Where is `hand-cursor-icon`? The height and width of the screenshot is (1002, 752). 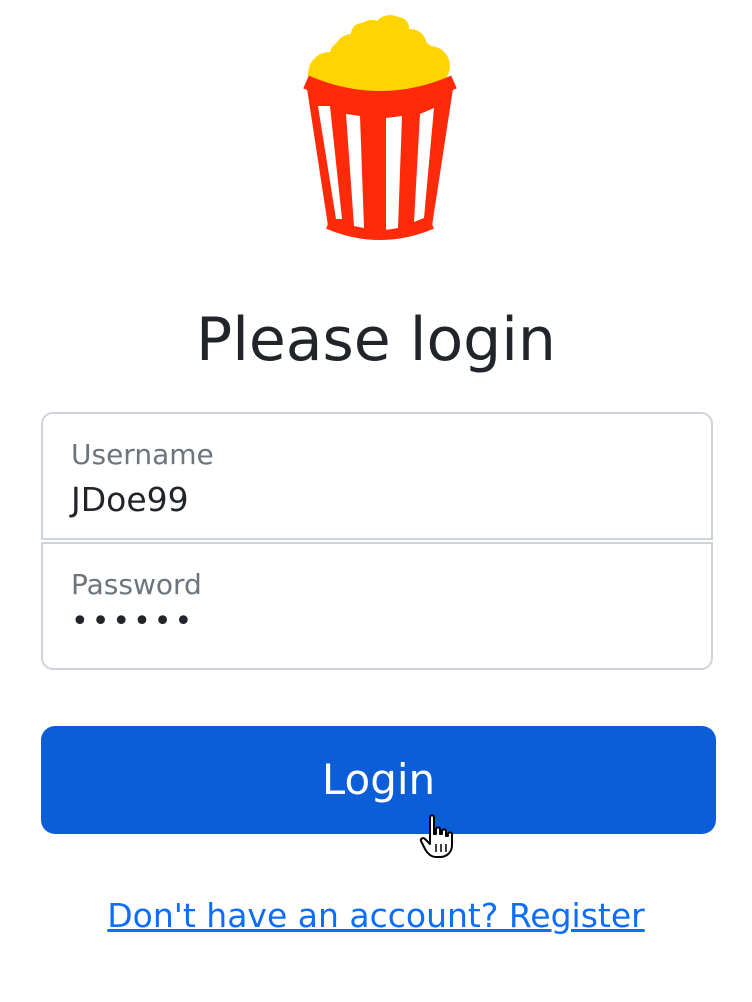 hand-cursor-icon is located at coordinates (436, 836).